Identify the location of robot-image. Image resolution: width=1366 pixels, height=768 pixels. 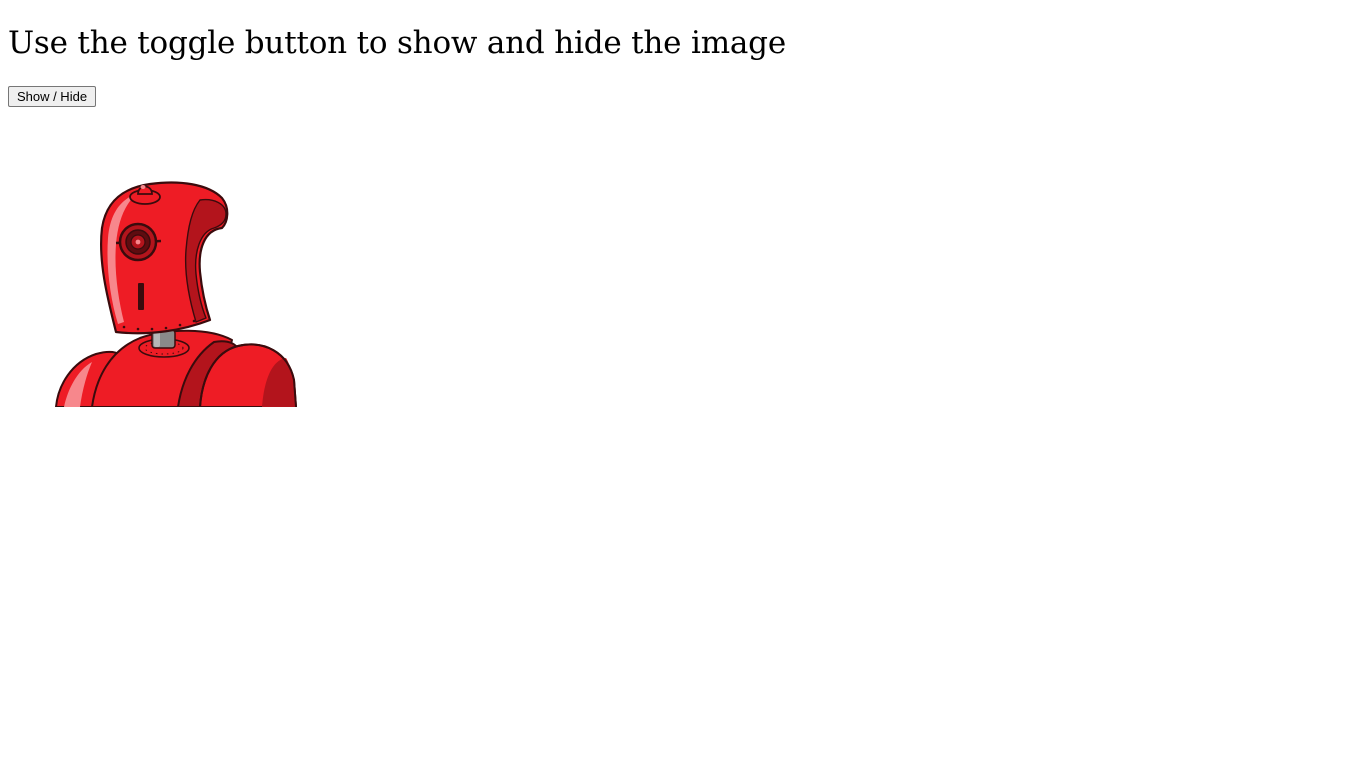
(168, 265).